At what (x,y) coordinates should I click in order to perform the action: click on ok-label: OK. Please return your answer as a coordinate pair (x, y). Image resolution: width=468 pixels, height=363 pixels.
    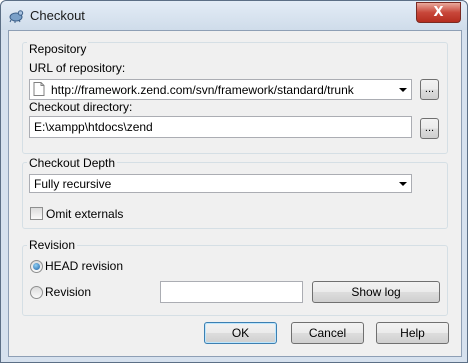
    Looking at the image, I should click on (240, 333).